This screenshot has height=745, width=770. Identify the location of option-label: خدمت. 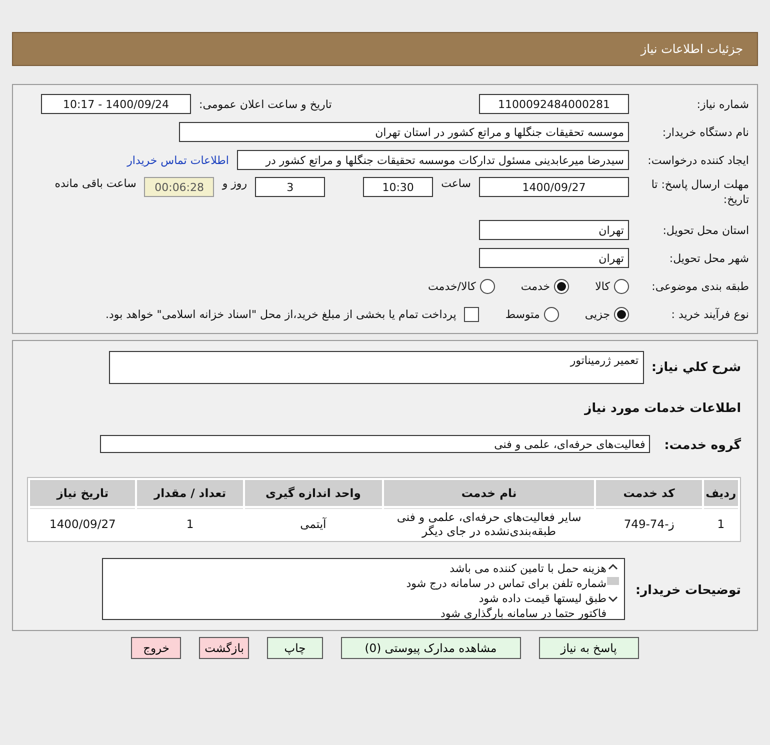
(535, 286).